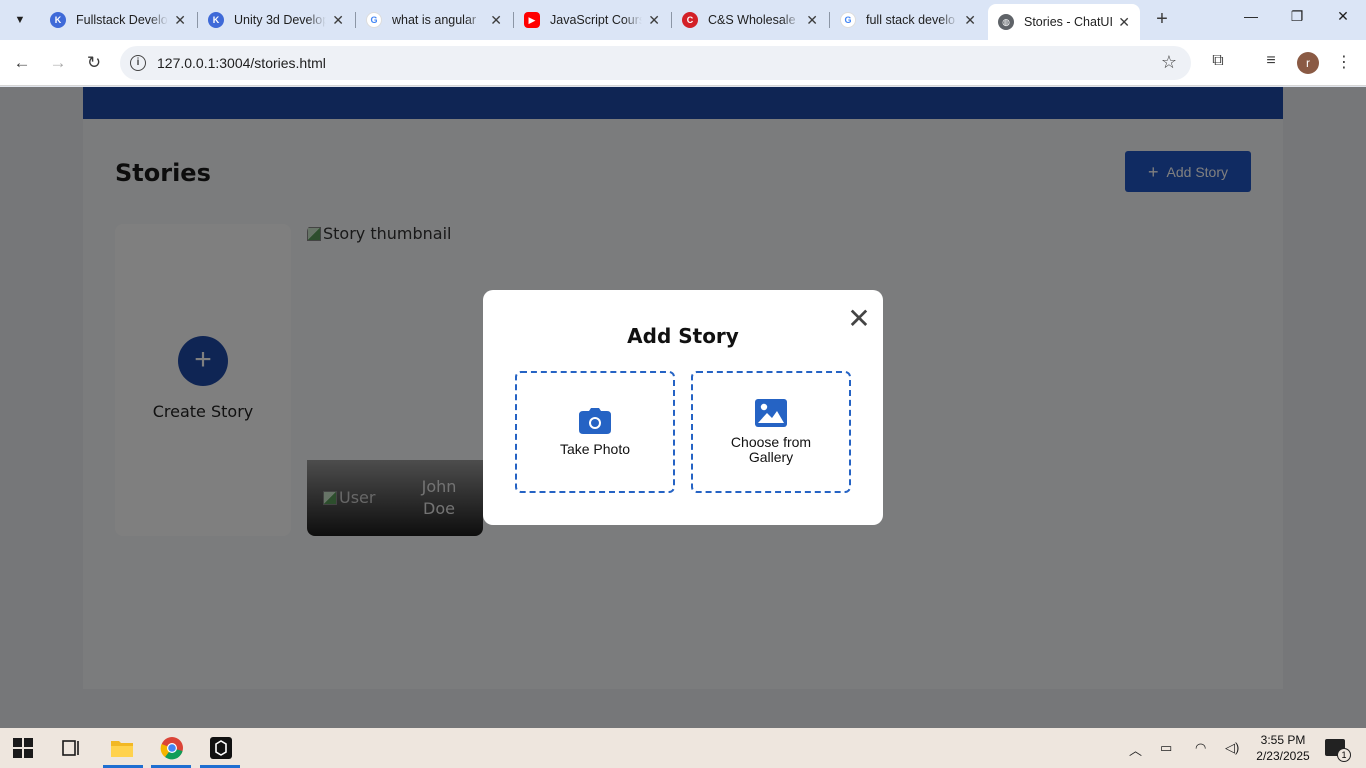 The height and width of the screenshot is (768, 1366). I want to click on globe-icon: ◍, so click(1006, 22).